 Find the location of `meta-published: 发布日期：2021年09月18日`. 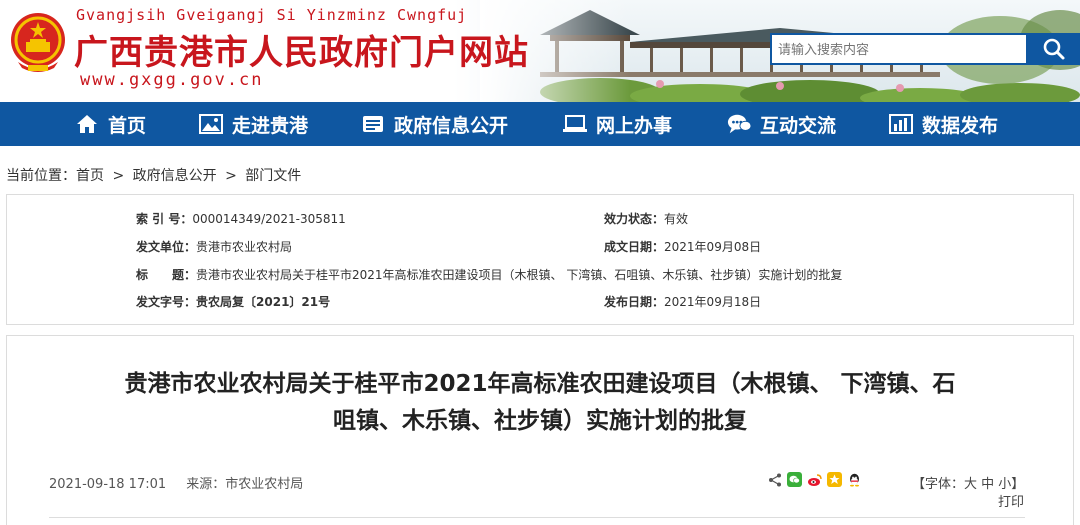

meta-published: 发布日期：2021年09月18日 is located at coordinates (682, 301).